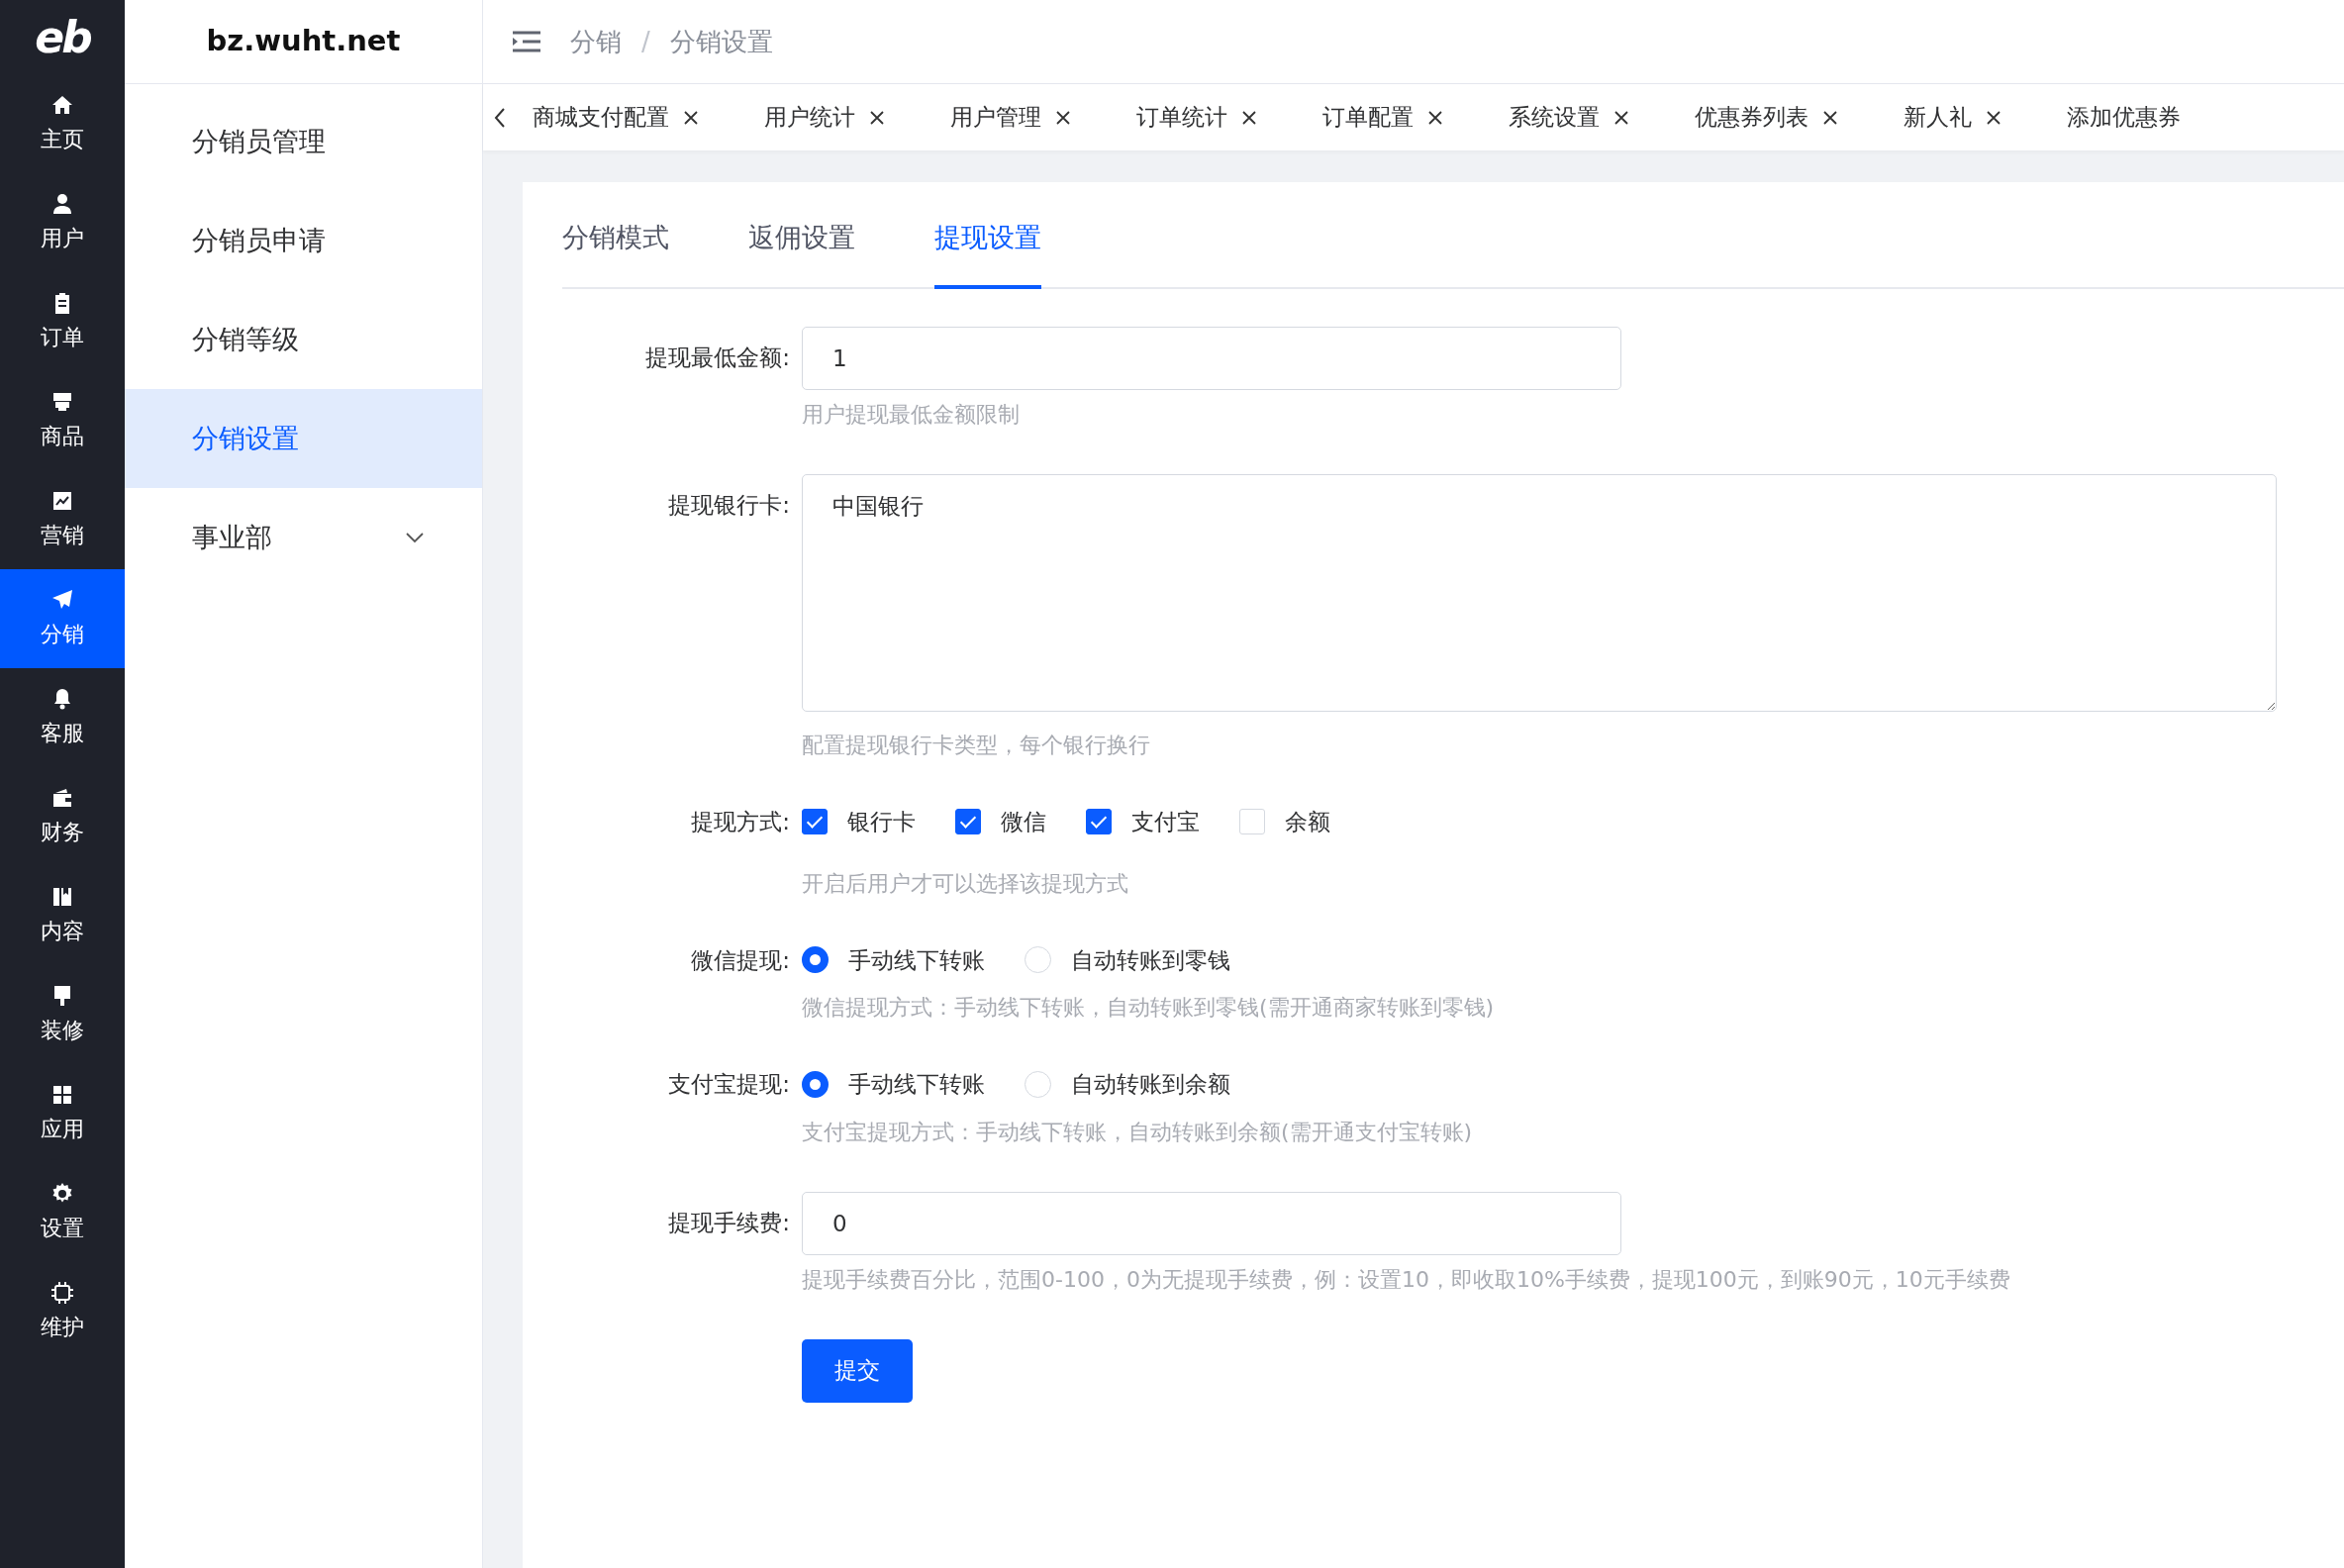  What do you see at coordinates (303, 339) in the screenshot?
I see `menu-item: 分销等级` at bounding box center [303, 339].